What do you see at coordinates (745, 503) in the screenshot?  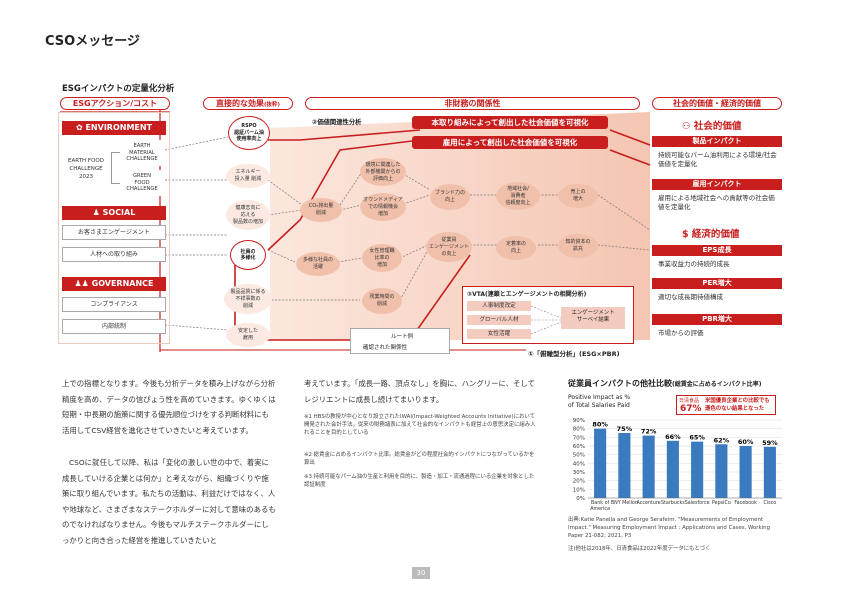 I see `category-label: Facebook` at bounding box center [745, 503].